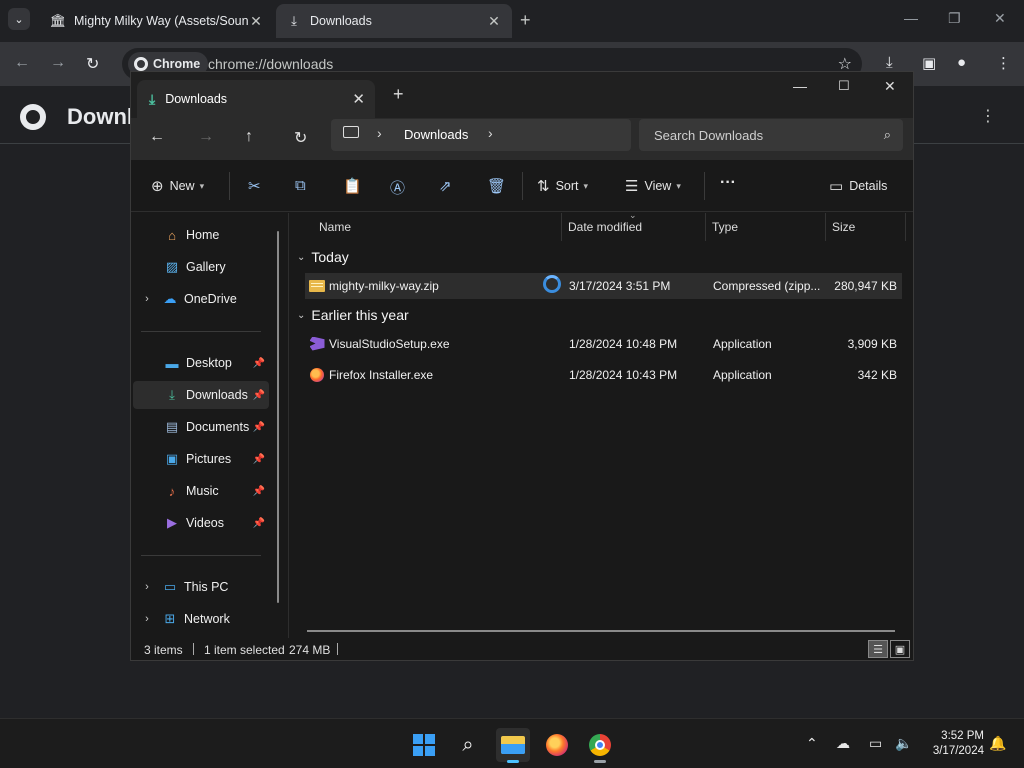 Image resolution: width=1024 pixels, height=768 pixels. What do you see at coordinates (92, 64) in the screenshot?
I see `reload-button: ↻` at bounding box center [92, 64].